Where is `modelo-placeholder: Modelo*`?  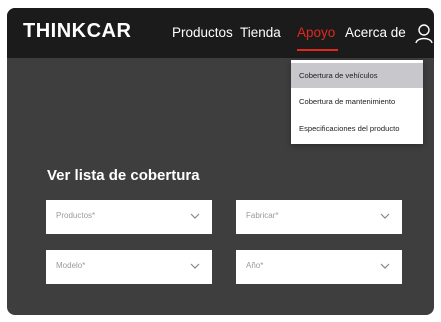 modelo-placeholder: Modelo* is located at coordinates (71, 265).